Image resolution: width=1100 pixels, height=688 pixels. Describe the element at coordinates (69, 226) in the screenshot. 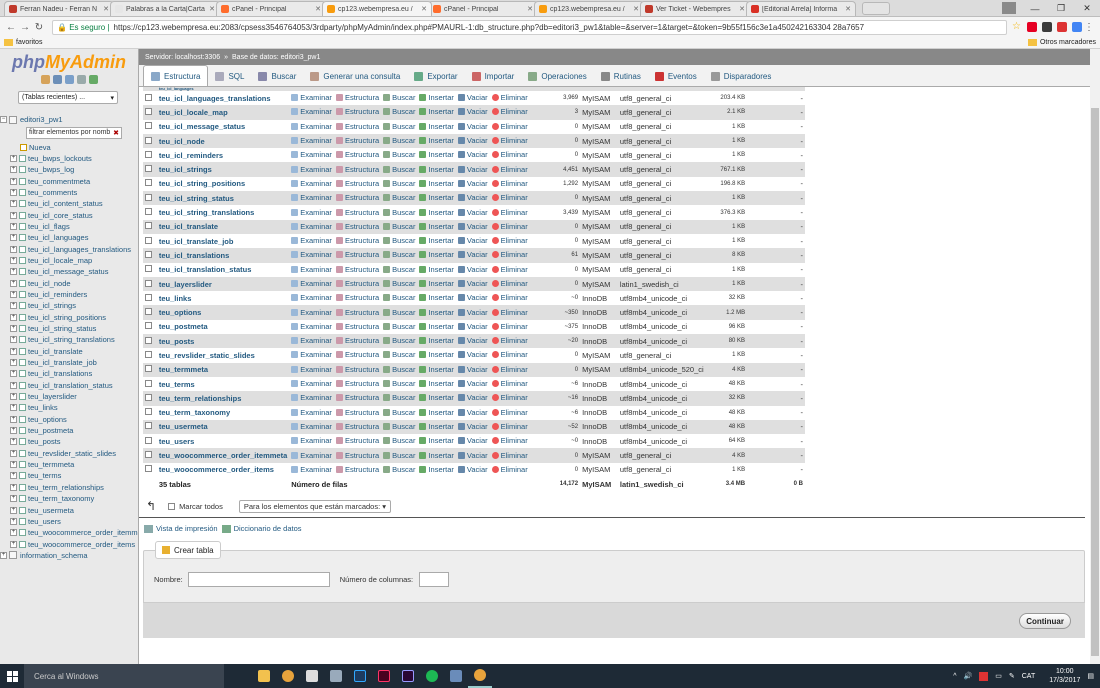

I see `tree-table-item: + teu_icl_flags` at that location.